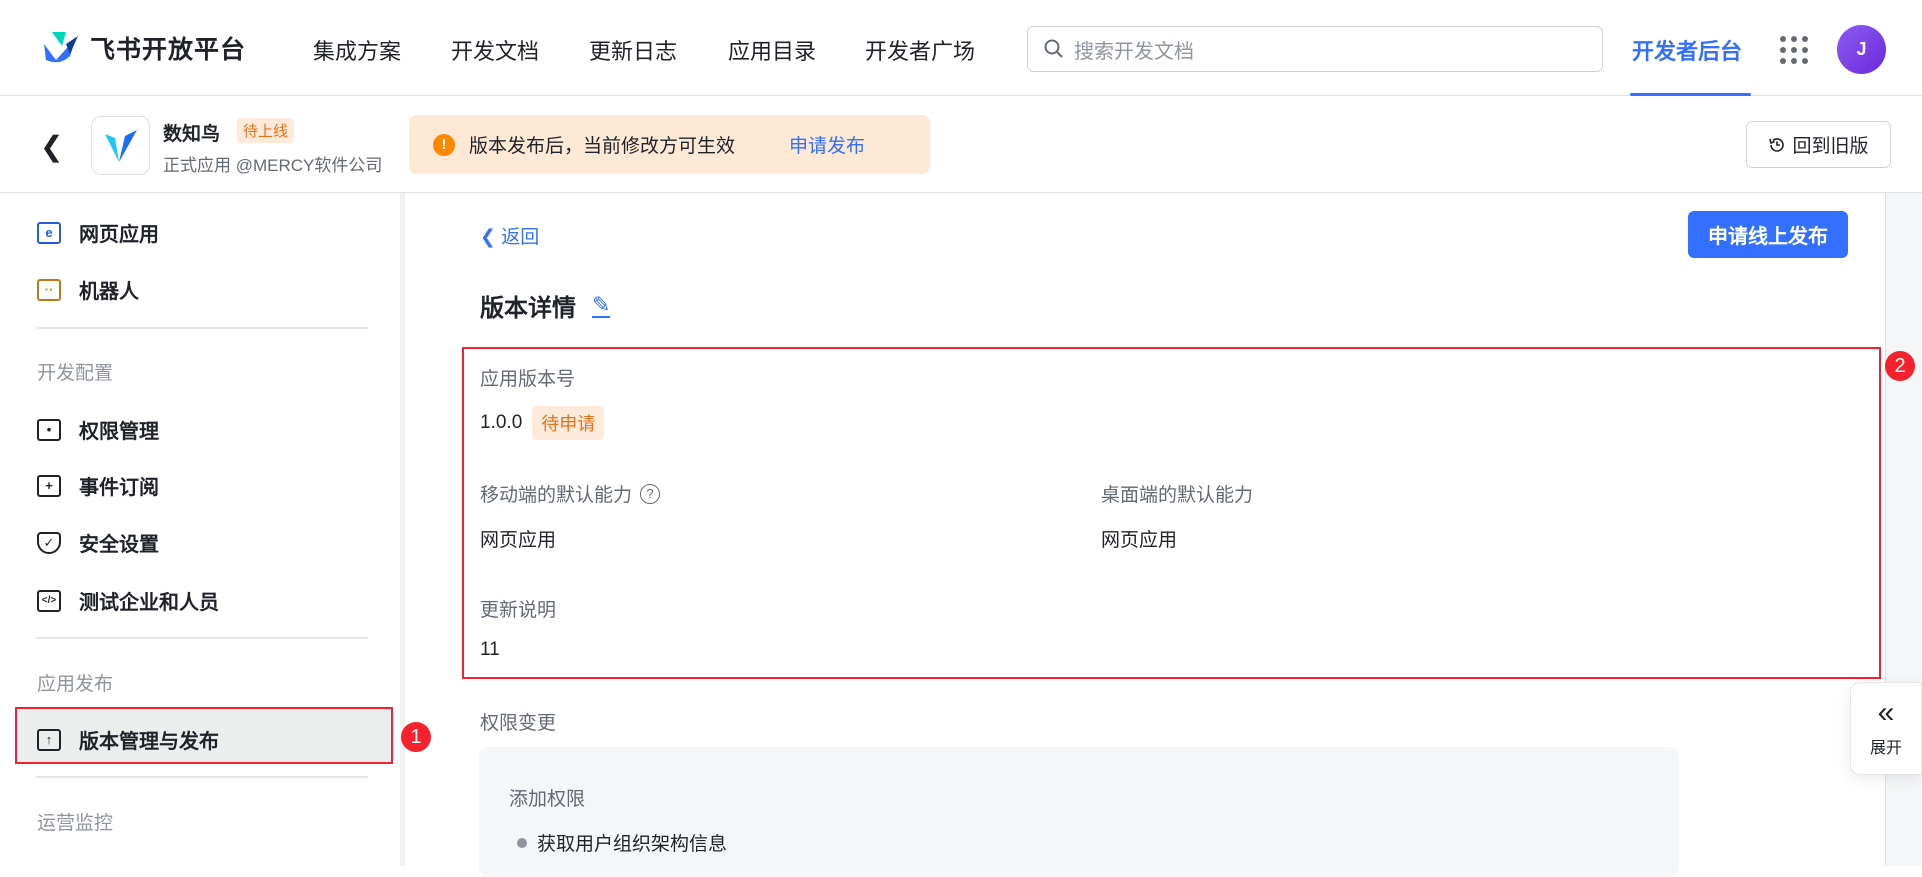 This screenshot has width=1922, height=877. What do you see at coordinates (518, 540) in the screenshot?
I see `mobile-capability-value: 网页应用` at bounding box center [518, 540].